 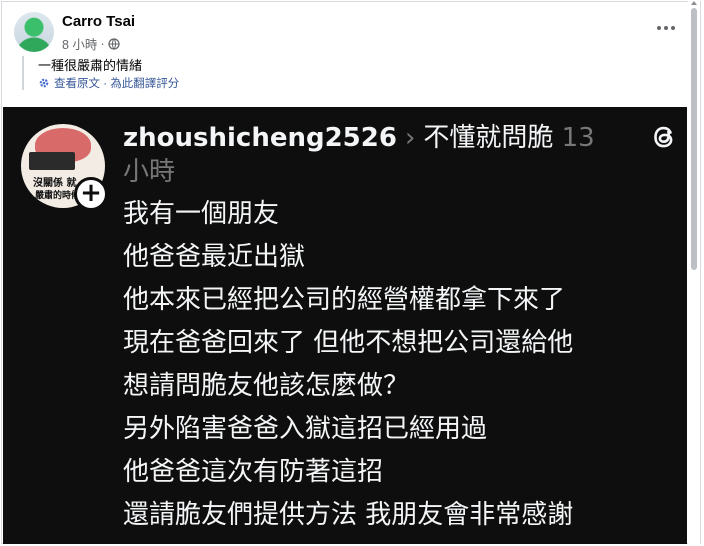 I want to click on post-meta: 8 小時 ·, so click(x=91, y=43).